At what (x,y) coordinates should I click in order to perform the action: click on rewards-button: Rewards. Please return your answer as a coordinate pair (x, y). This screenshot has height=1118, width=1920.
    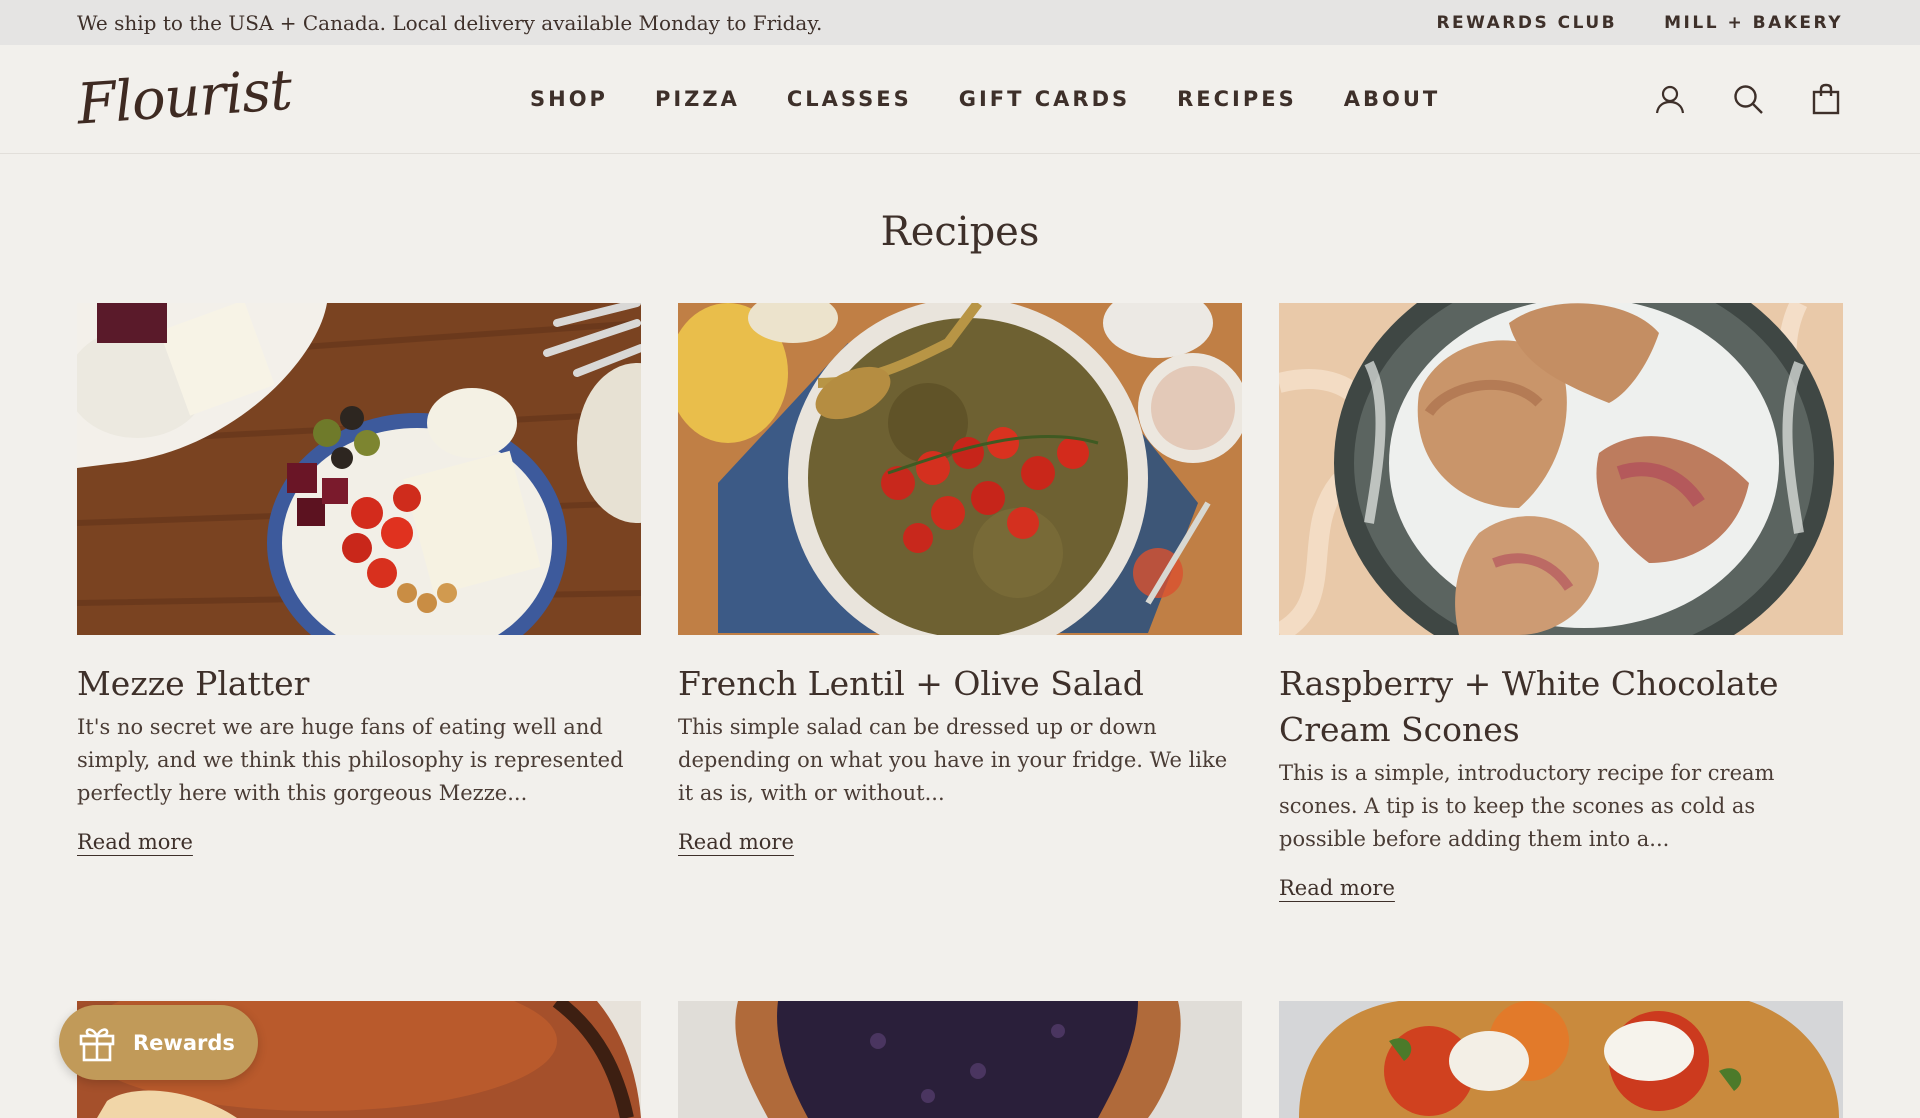
    Looking at the image, I should click on (158, 1042).